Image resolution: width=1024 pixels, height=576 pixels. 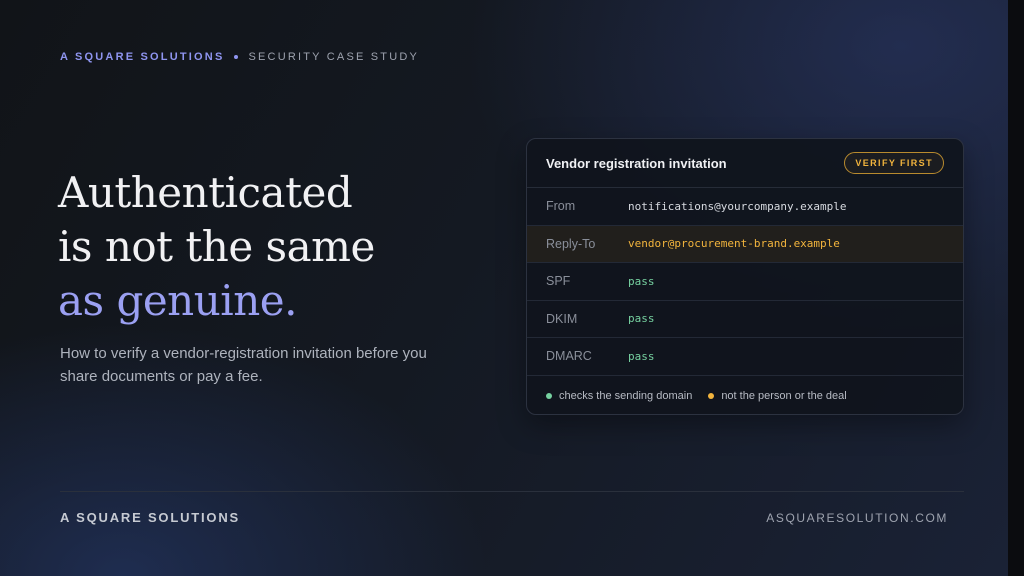 I want to click on row-from: From notifications@yourcompany.example, so click(x=745, y=207).